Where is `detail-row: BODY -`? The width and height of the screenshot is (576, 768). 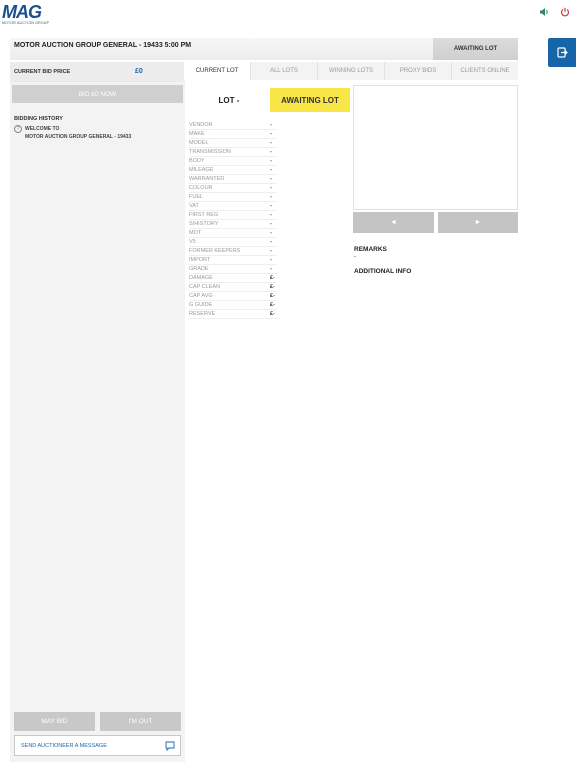
detail-row: BODY - is located at coordinates (233, 161).